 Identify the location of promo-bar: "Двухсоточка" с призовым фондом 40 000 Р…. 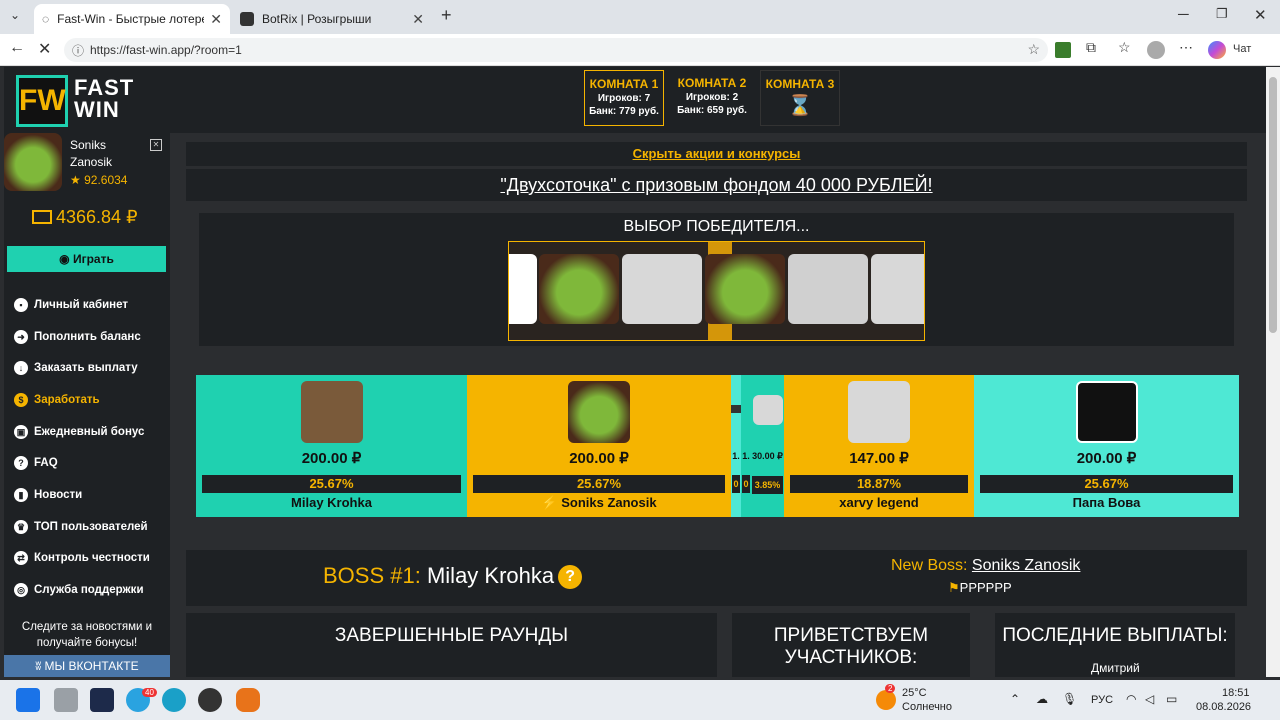
(716, 185).